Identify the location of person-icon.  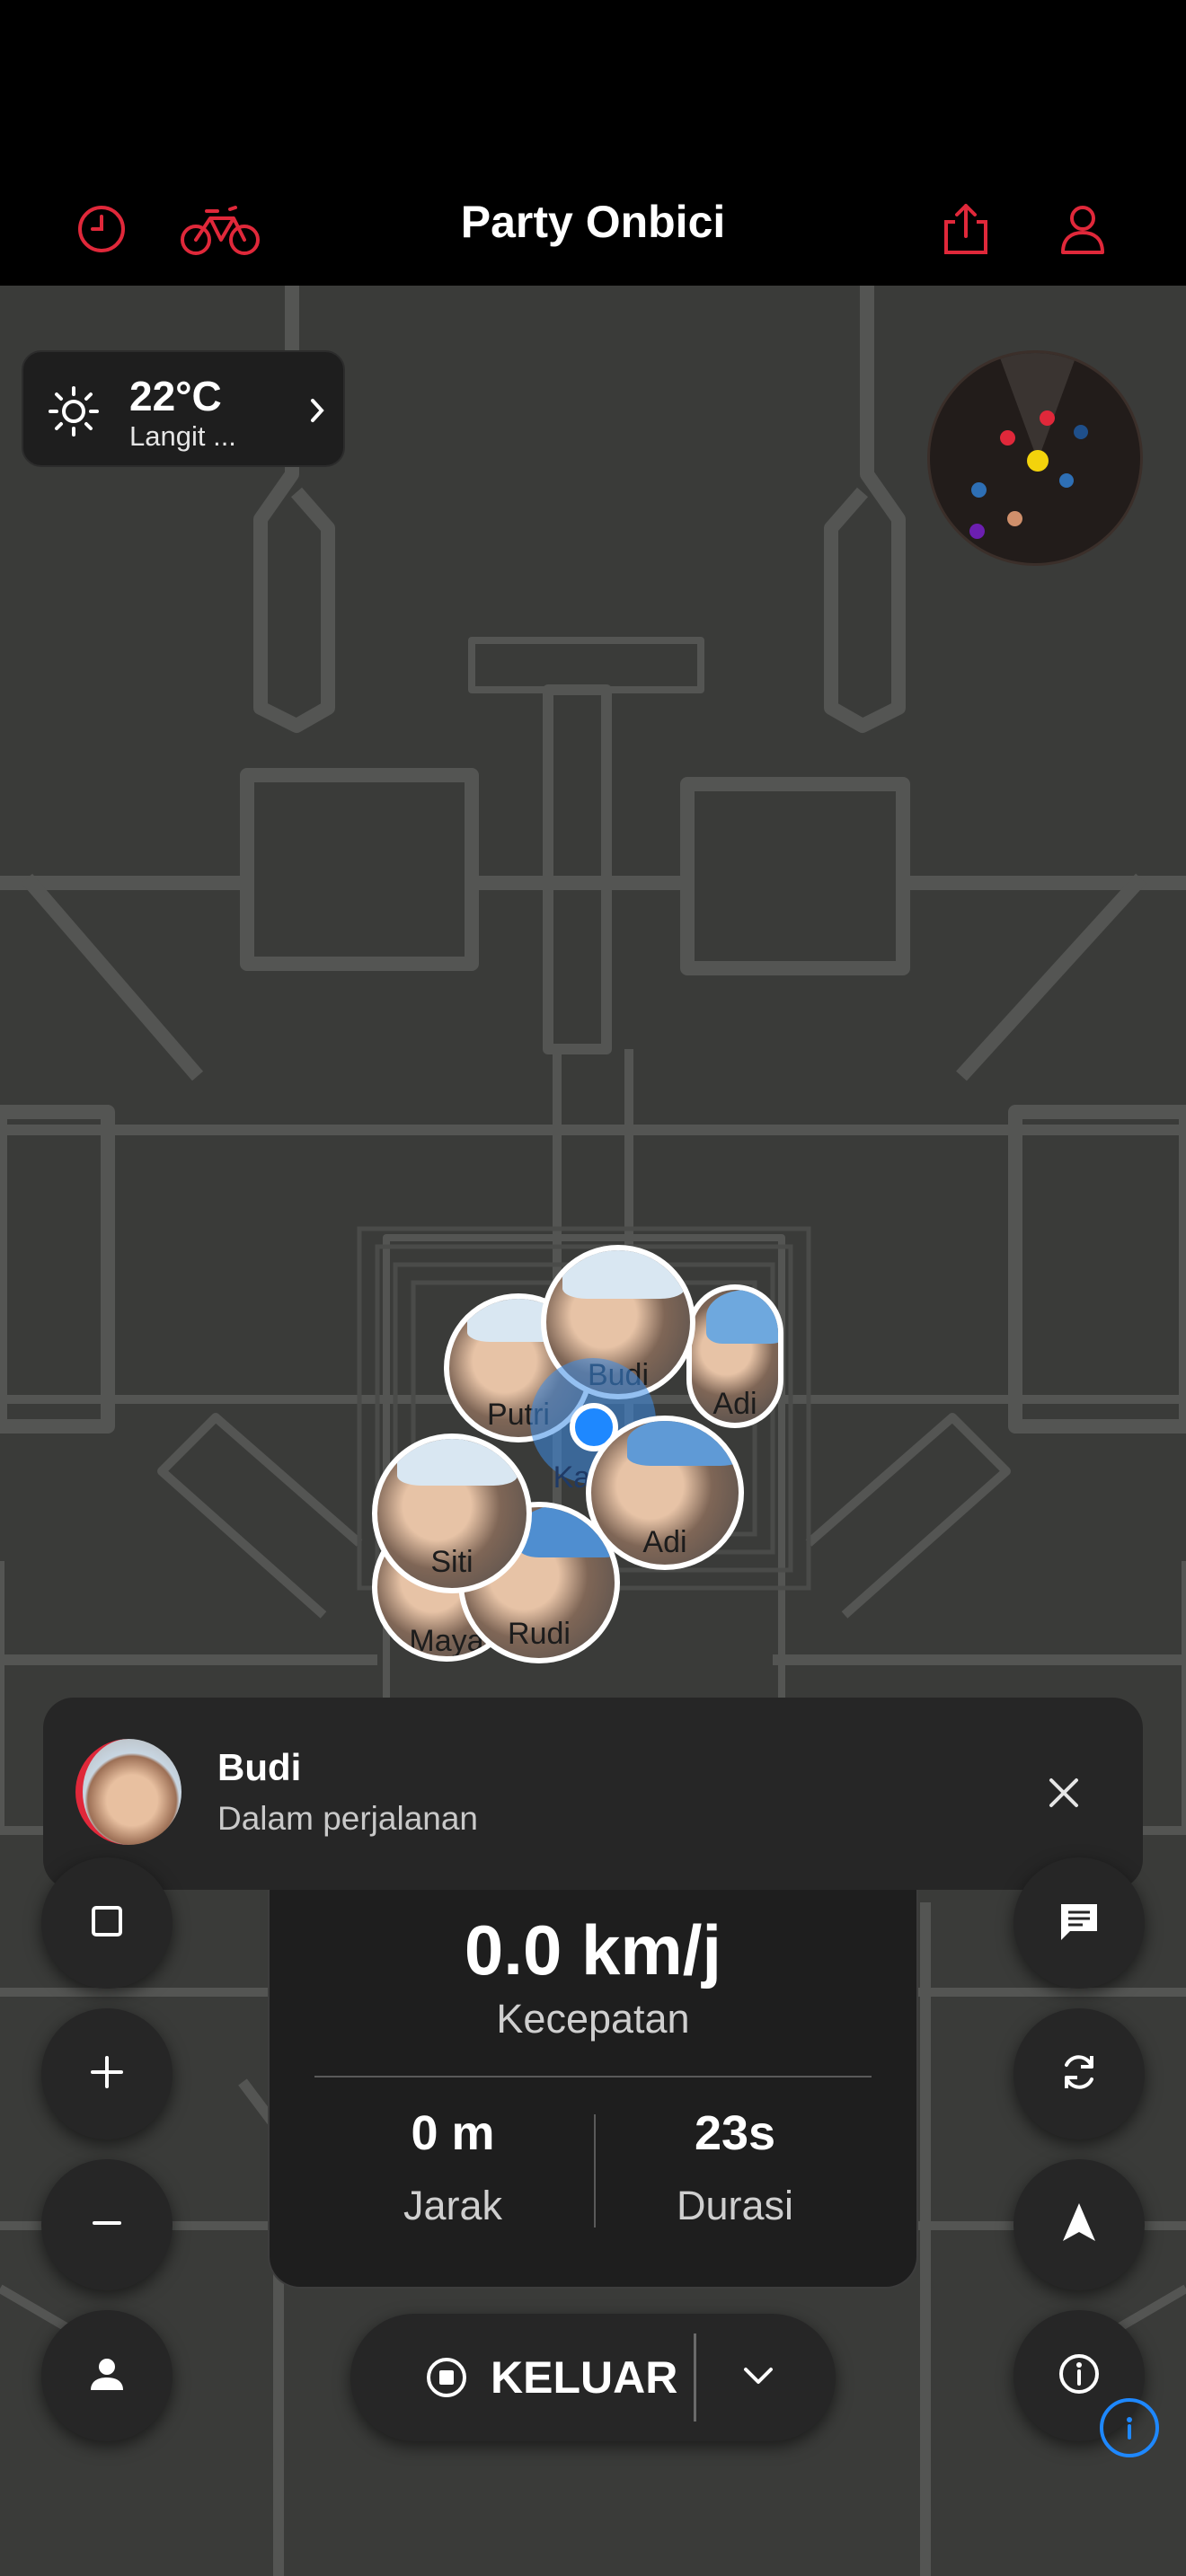
(107, 2376).